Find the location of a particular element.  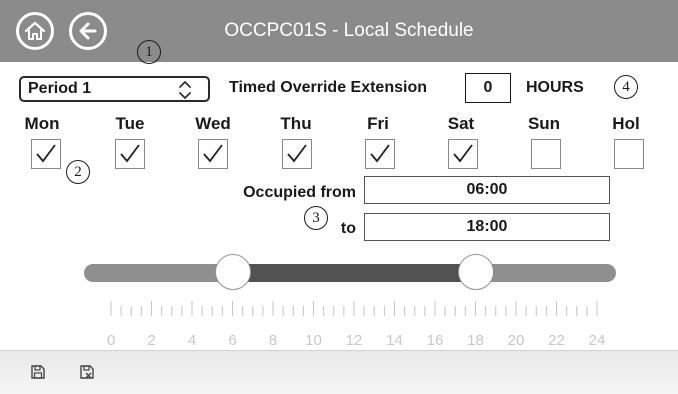

day-label-tue: Tue is located at coordinates (130, 123).